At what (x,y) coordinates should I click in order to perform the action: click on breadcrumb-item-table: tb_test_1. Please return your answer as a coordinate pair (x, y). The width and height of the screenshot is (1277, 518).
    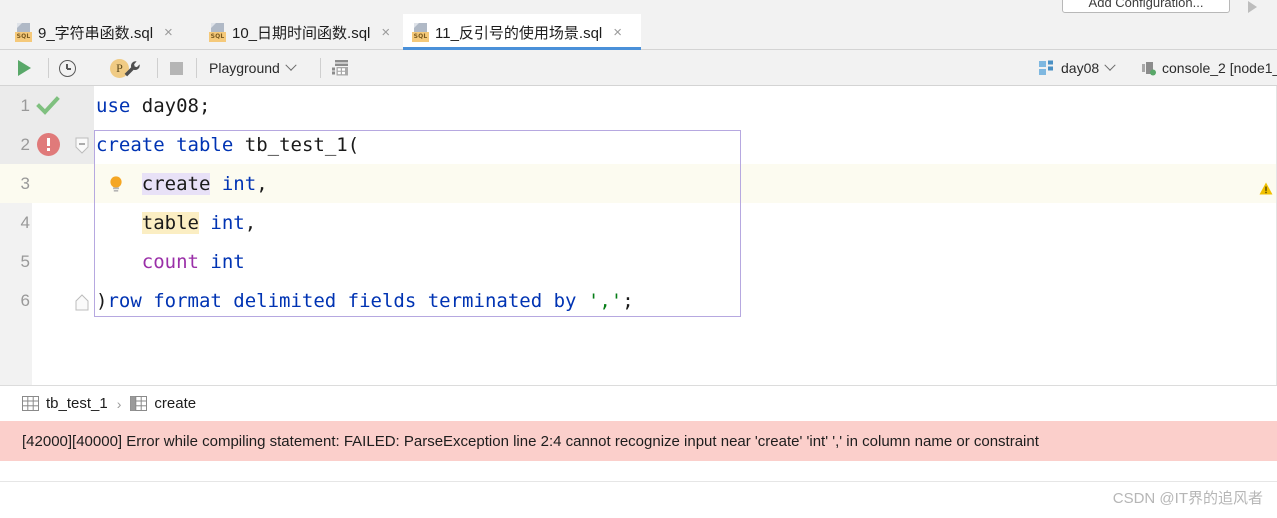
    Looking at the image, I should click on (65, 403).